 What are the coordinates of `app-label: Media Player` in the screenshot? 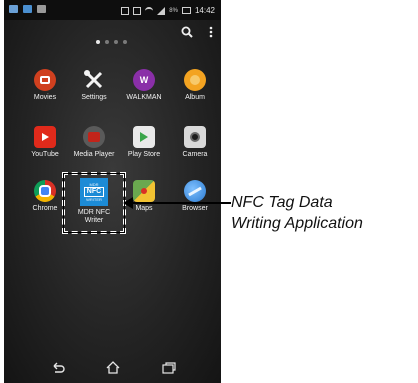 It's located at (94, 154).